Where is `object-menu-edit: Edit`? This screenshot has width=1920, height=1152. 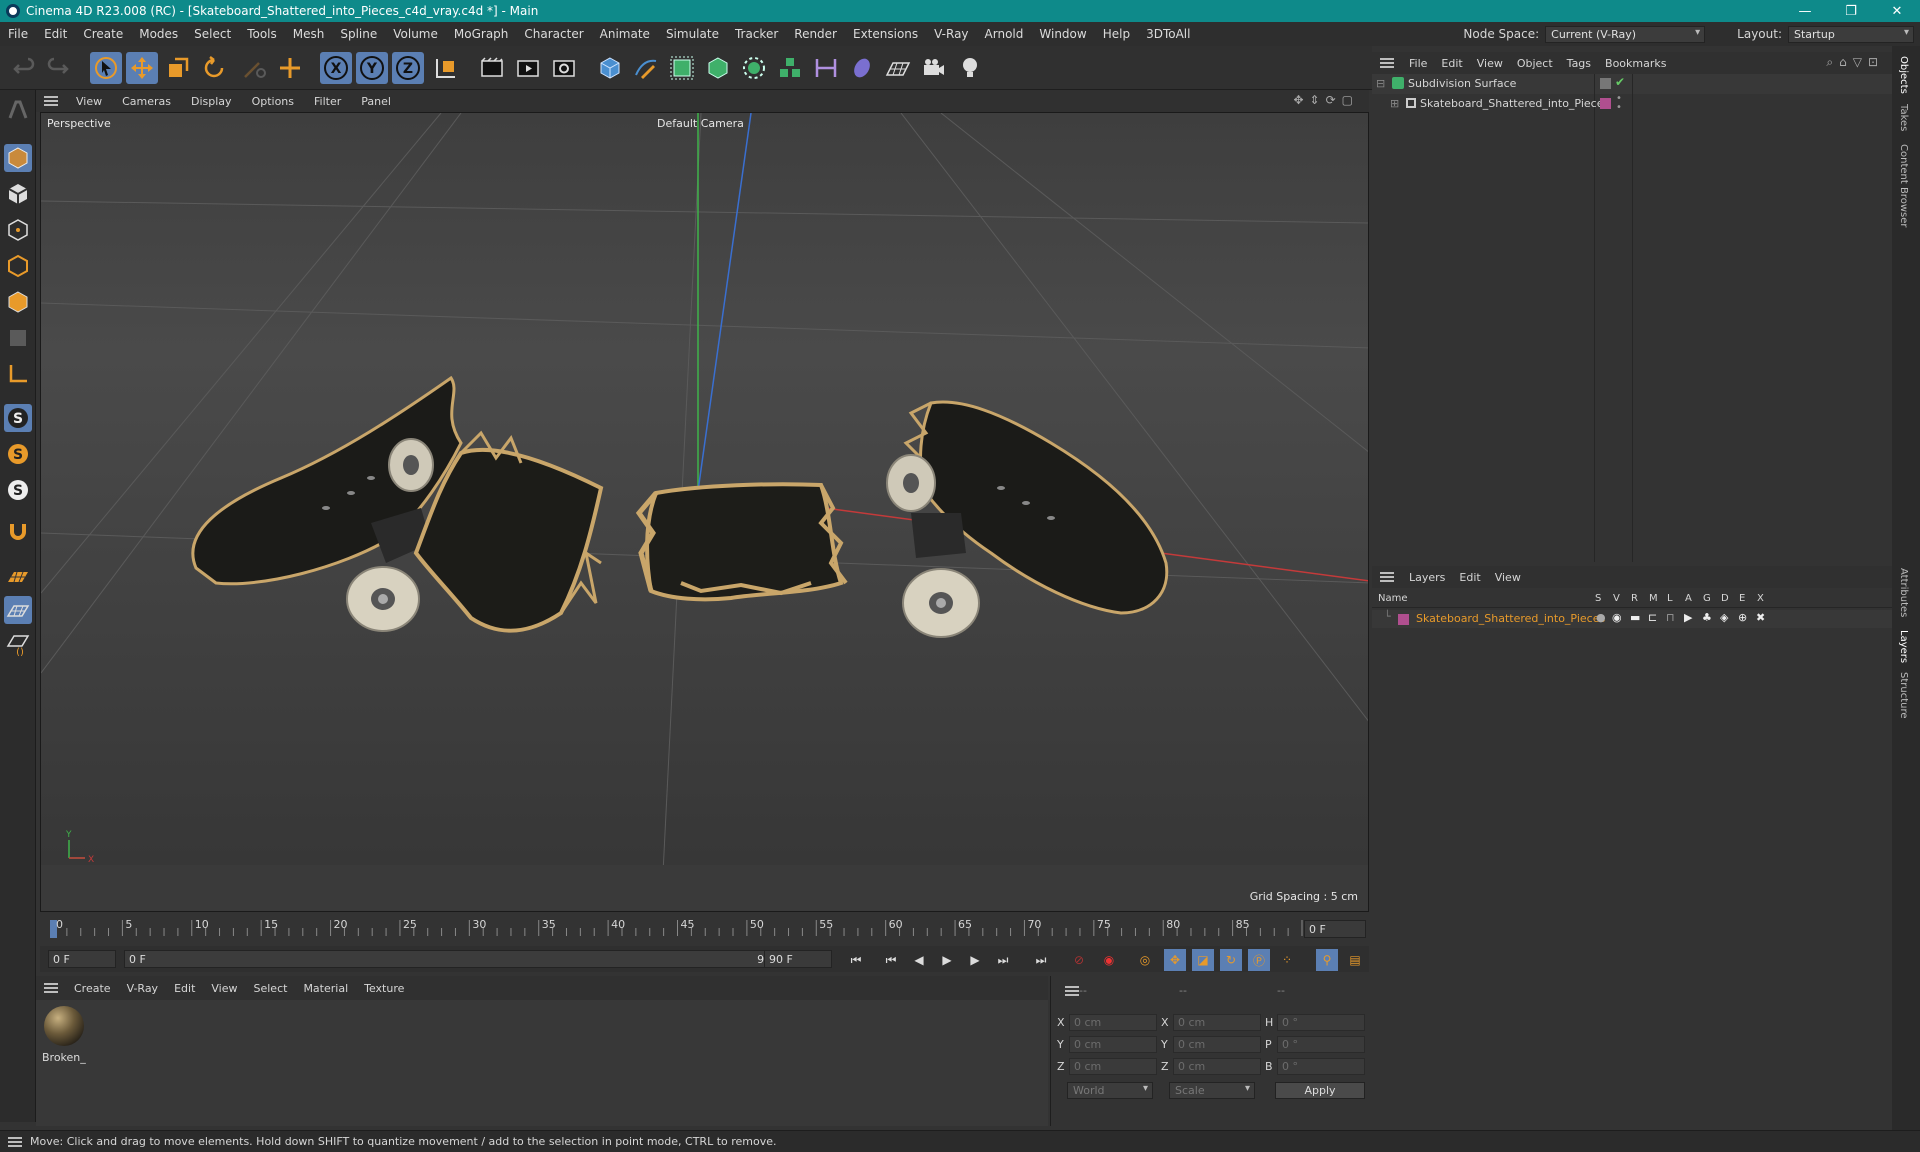
object-menu-edit: Edit is located at coordinates (1451, 63).